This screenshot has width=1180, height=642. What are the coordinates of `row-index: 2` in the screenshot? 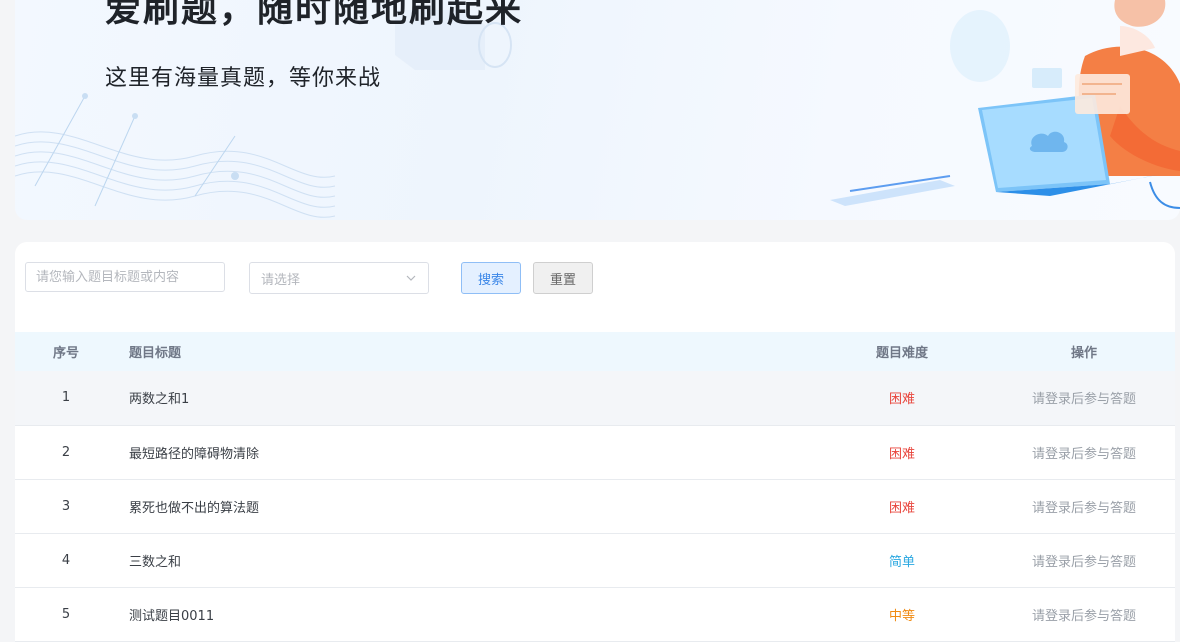 It's located at (66, 452).